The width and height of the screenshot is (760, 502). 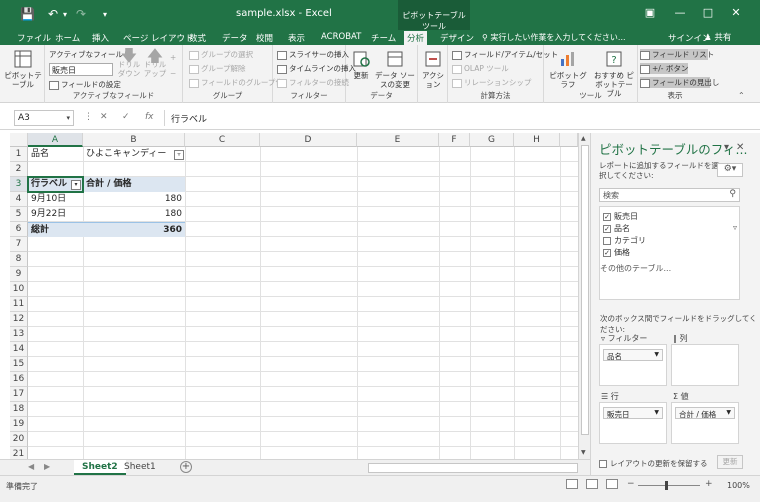 I want to click on field-item-price: ✓ 価格, so click(x=616, y=252).